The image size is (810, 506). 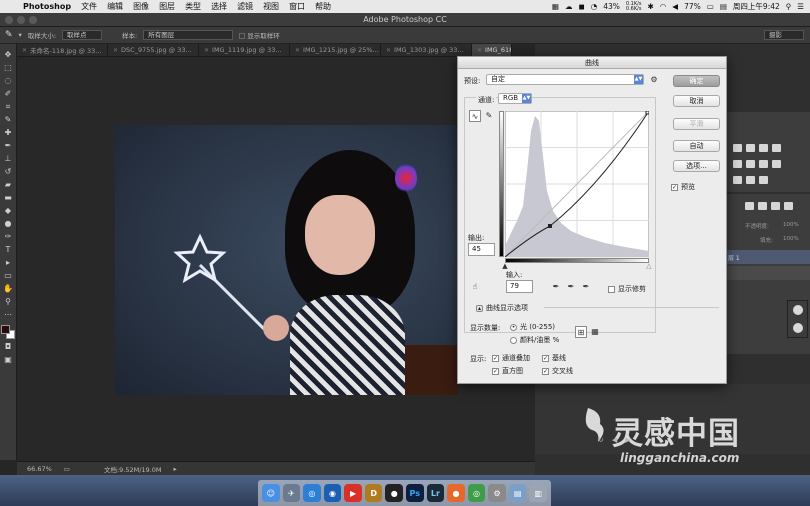 What do you see at coordinates (749, 206) in the screenshot?
I see `filter-pixel-icon` at bounding box center [749, 206].